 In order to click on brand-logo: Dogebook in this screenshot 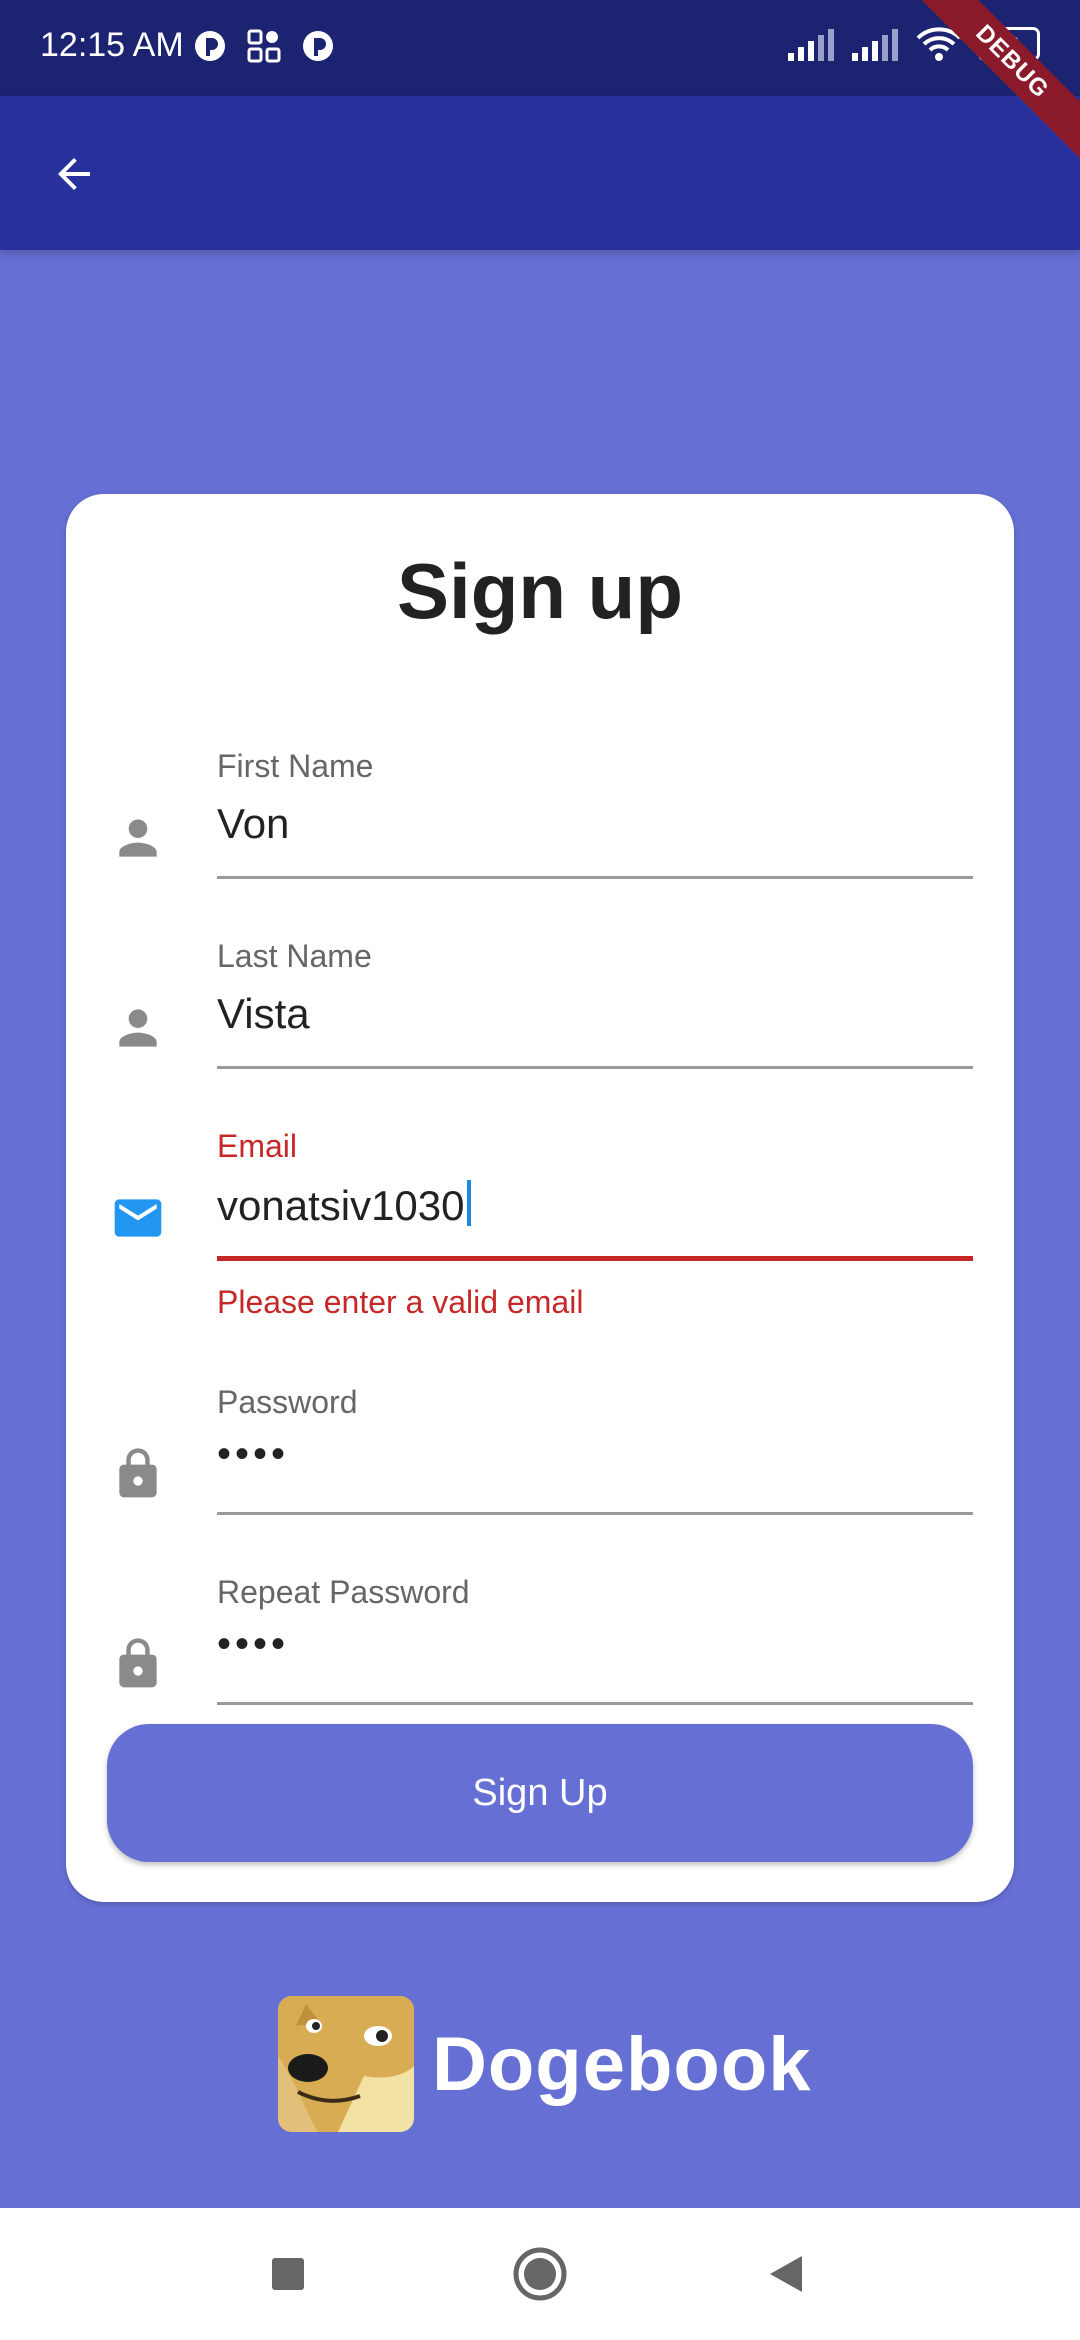, I will do `click(545, 2064)`.